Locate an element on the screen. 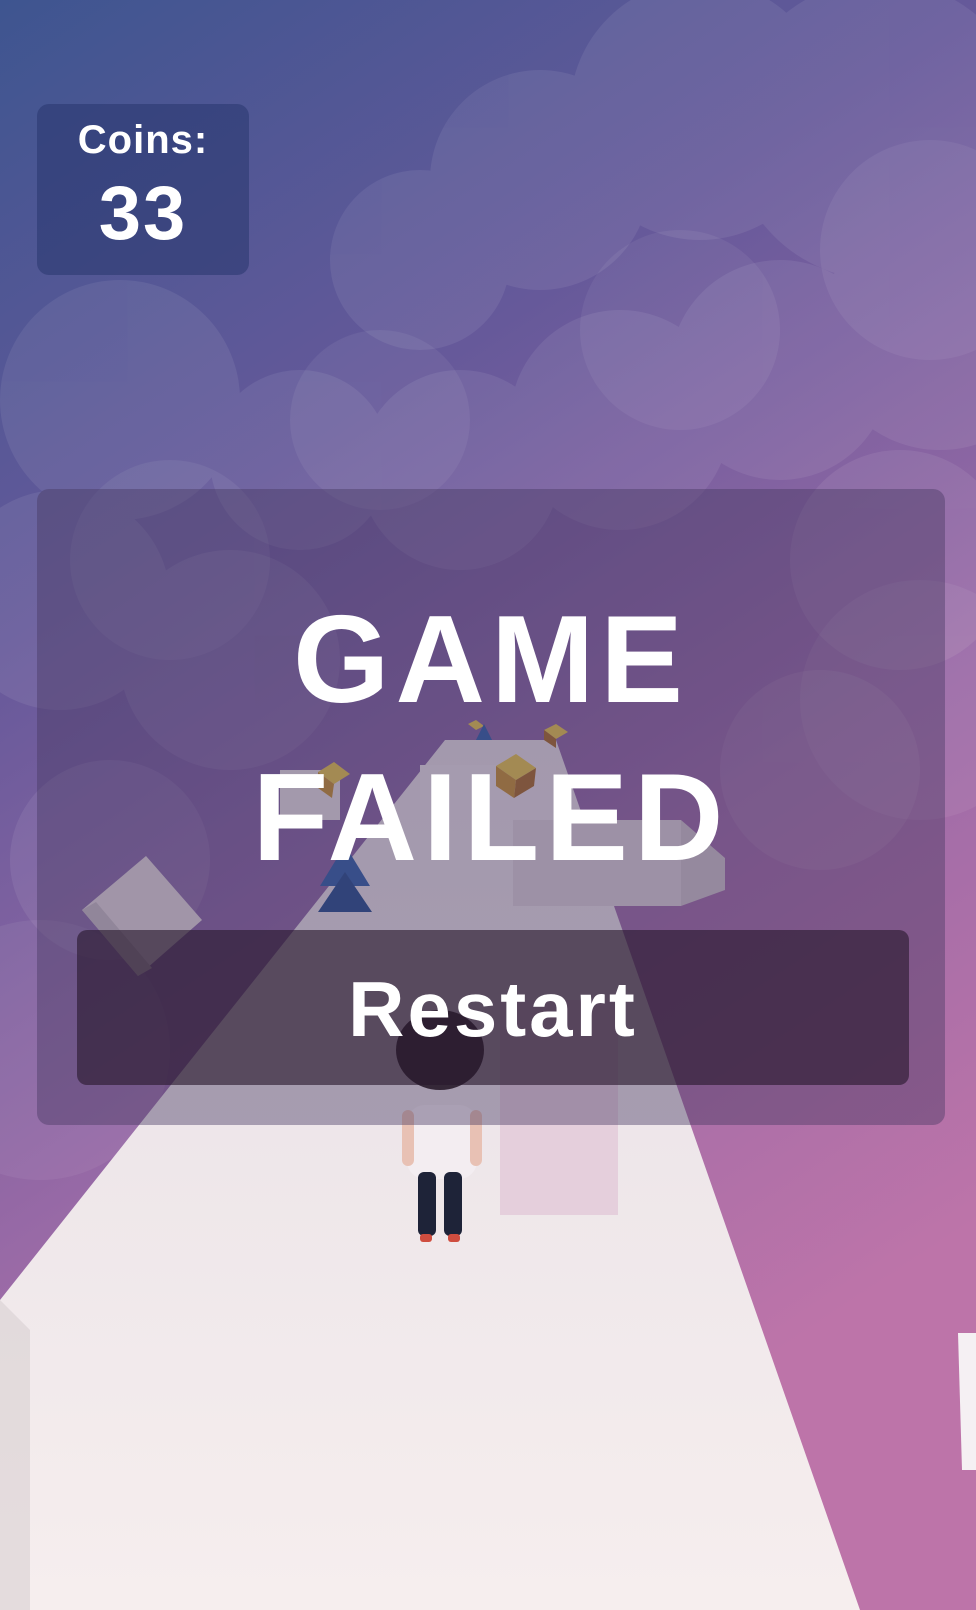 This screenshot has width=976, height=1610. title-line-1: GAME is located at coordinates (491, 660).